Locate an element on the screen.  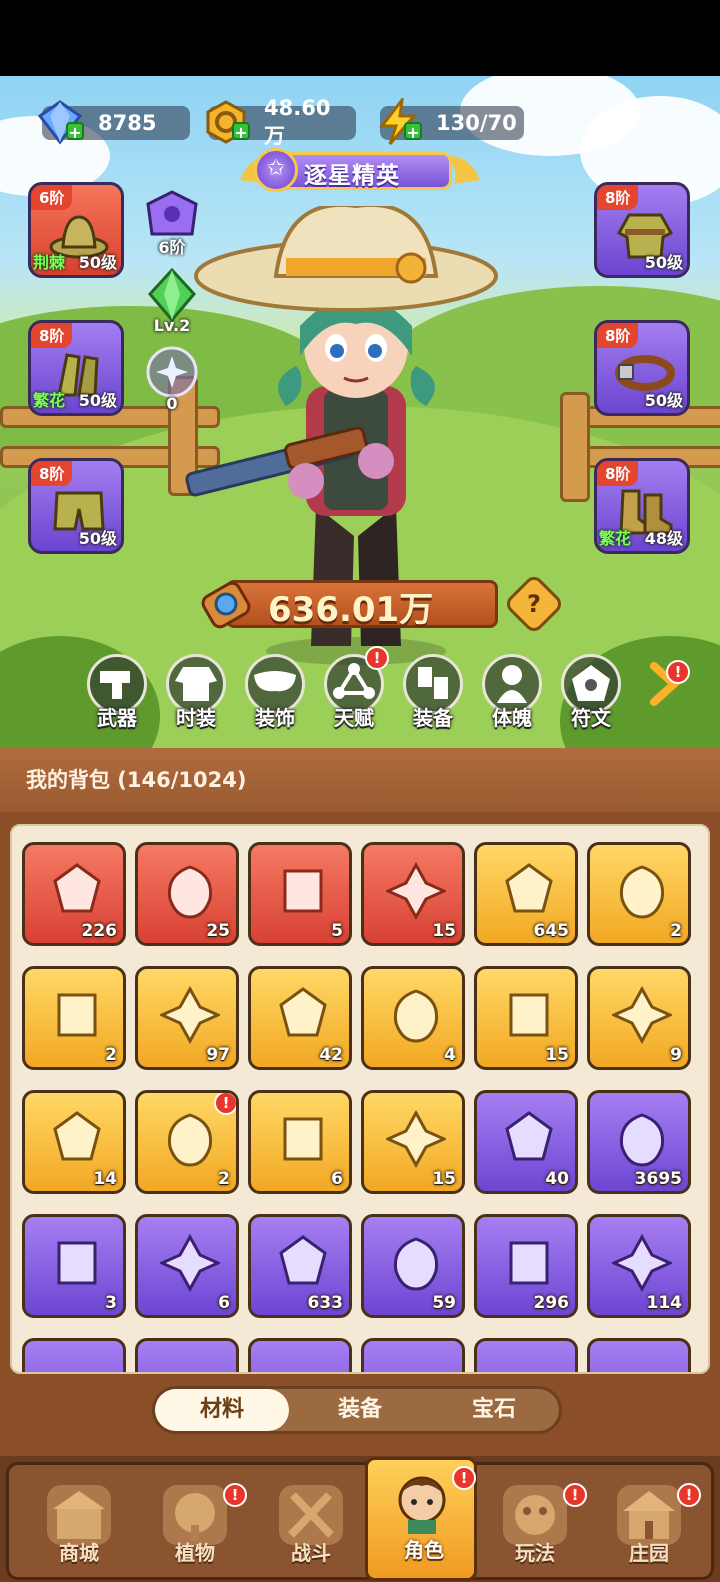
bag-item: 296 is located at coordinates (526, 1266).